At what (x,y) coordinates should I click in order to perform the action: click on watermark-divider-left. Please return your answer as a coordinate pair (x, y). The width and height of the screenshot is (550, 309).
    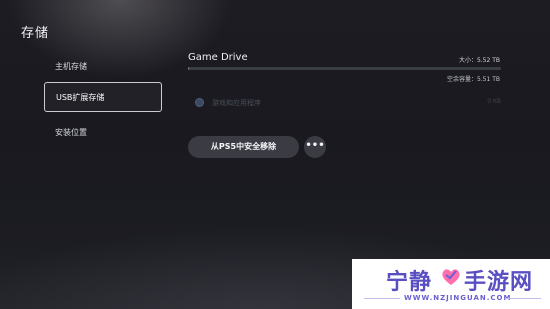
    Looking at the image, I should click on (382, 298).